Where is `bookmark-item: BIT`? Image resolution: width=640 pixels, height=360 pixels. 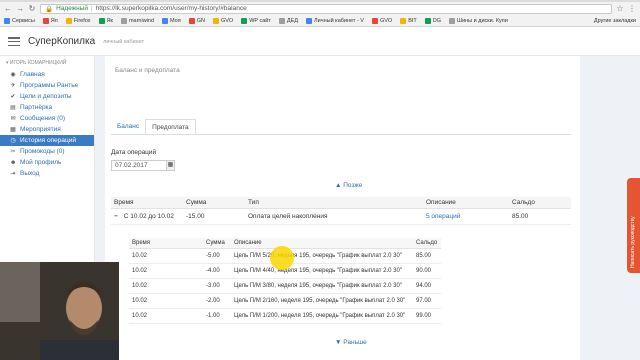
bookmark-item: BIT is located at coordinates (408, 20).